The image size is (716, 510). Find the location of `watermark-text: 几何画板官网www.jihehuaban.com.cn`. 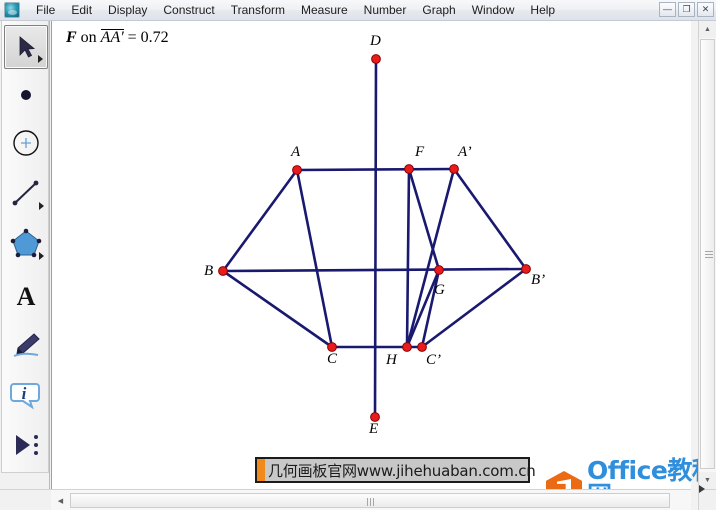

watermark-text: 几何画板官网www.jihehuaban.com.cn is located at coordinates (402, 470).